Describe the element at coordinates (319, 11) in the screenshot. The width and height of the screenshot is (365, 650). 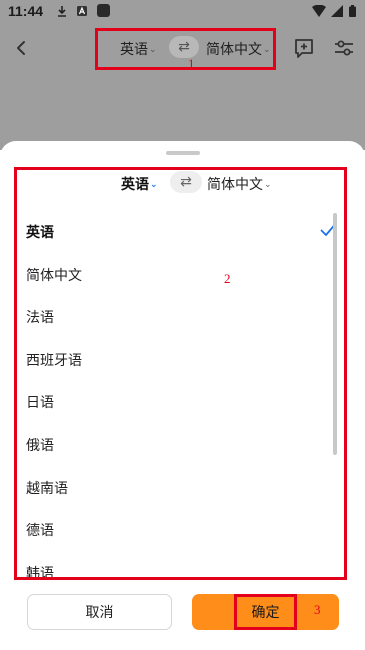
I see `wifi-icon` at that location.